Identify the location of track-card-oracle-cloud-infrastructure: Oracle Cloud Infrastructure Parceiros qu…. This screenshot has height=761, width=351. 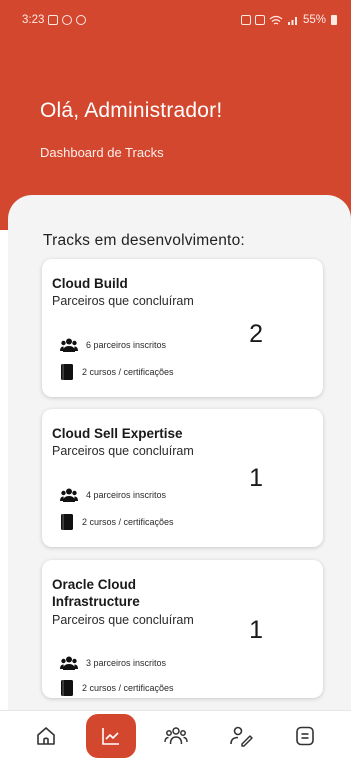
(182, 629).